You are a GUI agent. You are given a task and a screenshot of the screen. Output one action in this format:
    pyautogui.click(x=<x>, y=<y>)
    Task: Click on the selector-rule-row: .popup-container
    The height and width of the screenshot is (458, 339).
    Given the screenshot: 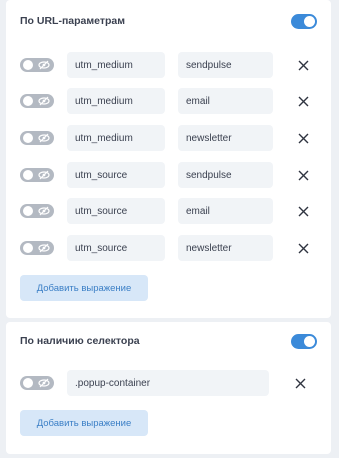 What is the action you would take?
    pyautogui.click(x=163, y=383)
    